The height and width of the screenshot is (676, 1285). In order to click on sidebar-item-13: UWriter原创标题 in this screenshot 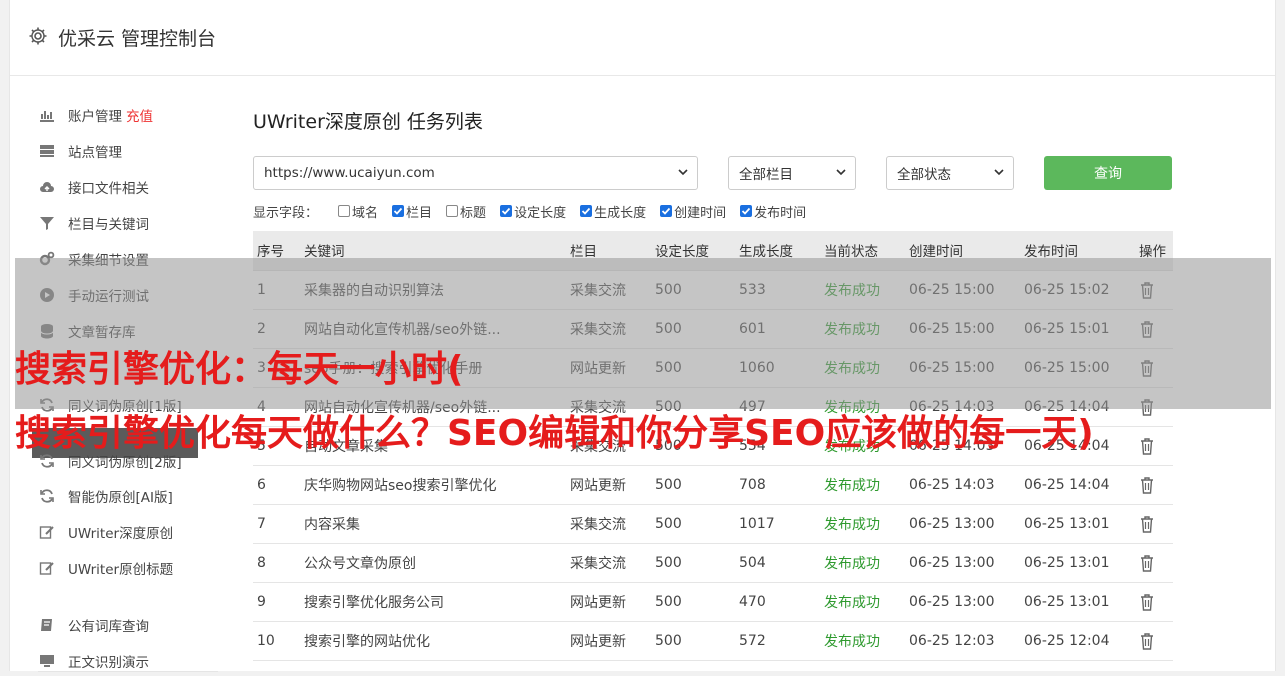, I will do `click(105, 568)`.